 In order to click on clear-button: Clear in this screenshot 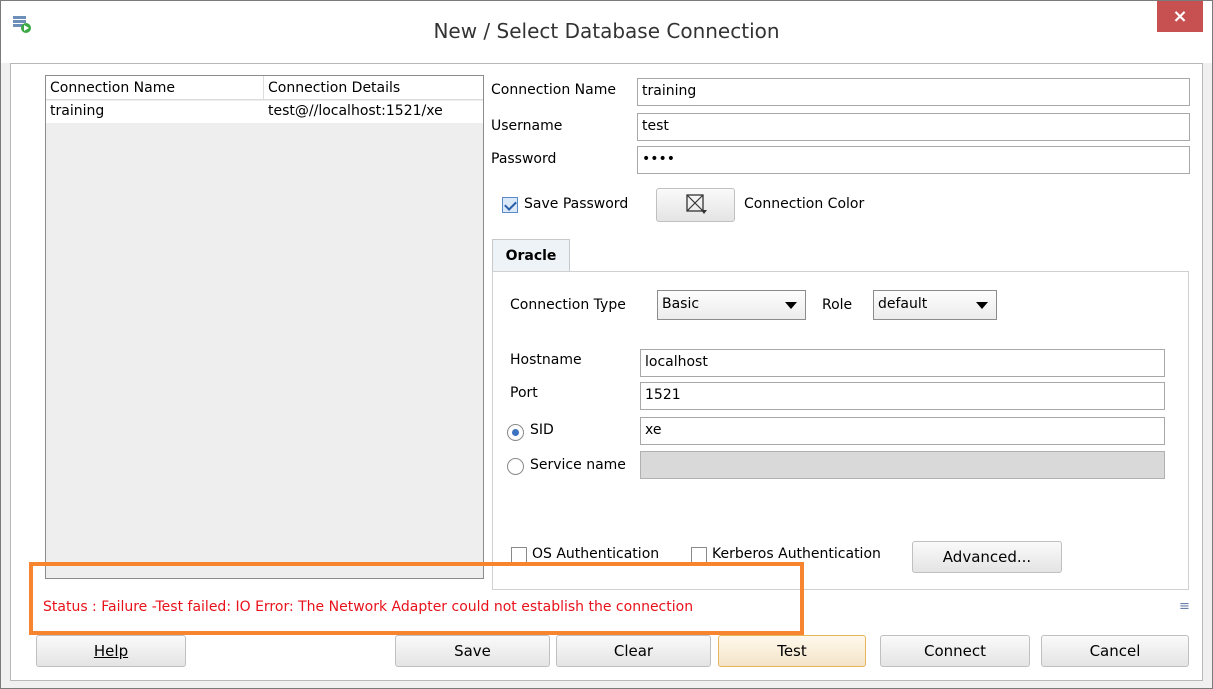, I will do `click(633, 651)`.